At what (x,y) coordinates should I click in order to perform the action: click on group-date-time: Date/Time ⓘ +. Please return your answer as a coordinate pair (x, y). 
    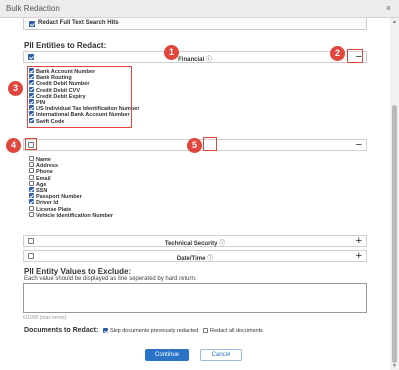
    Looking at the image, I should click on (195, 256).